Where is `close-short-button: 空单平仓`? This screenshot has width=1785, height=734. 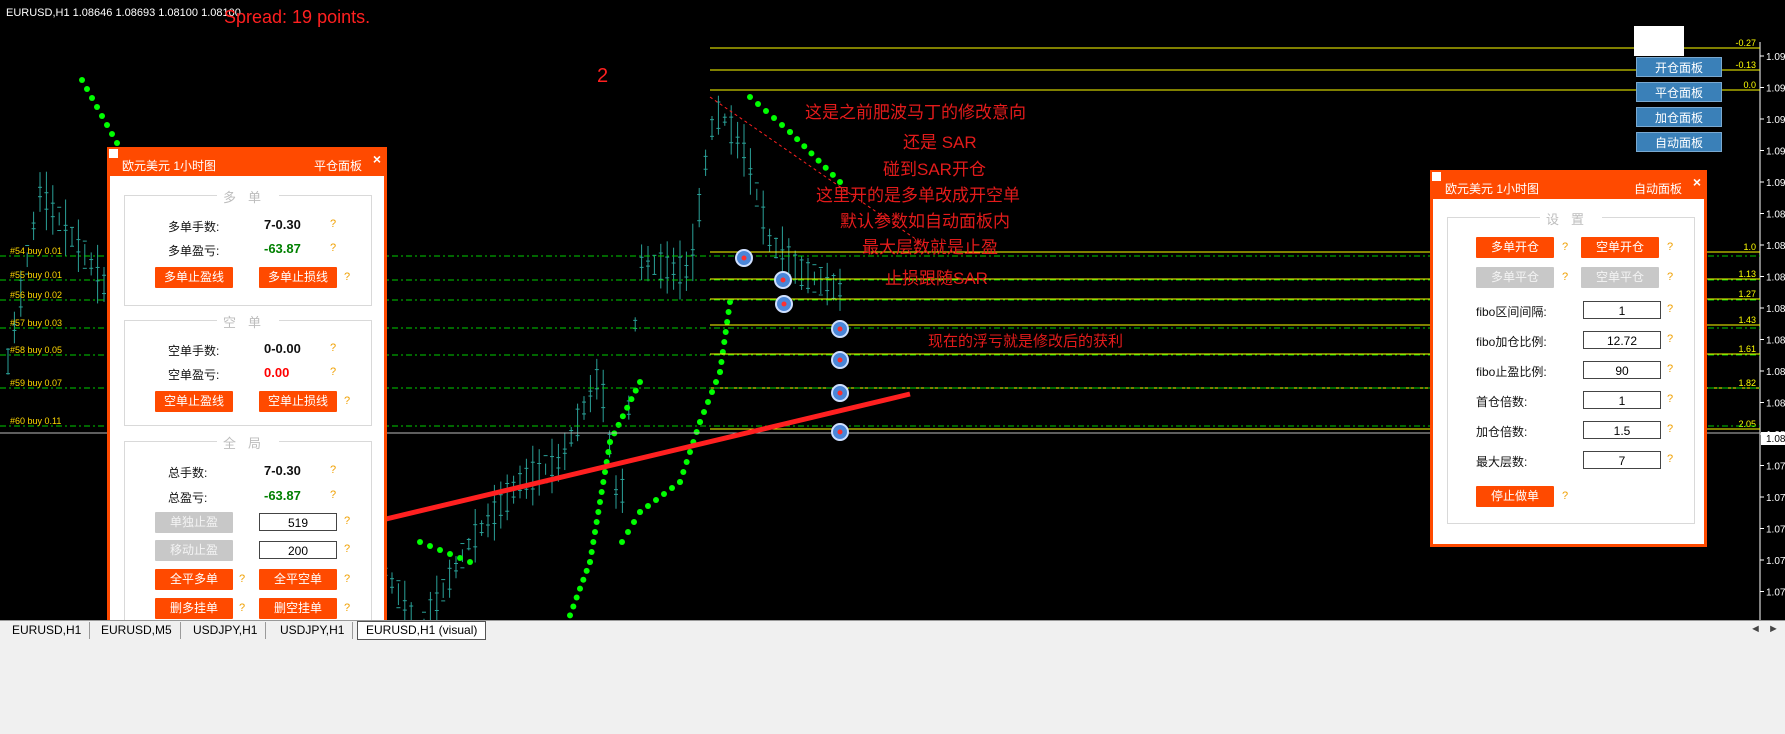
close-short-button: 空单平仓 is located at coordinates (1620, 277).